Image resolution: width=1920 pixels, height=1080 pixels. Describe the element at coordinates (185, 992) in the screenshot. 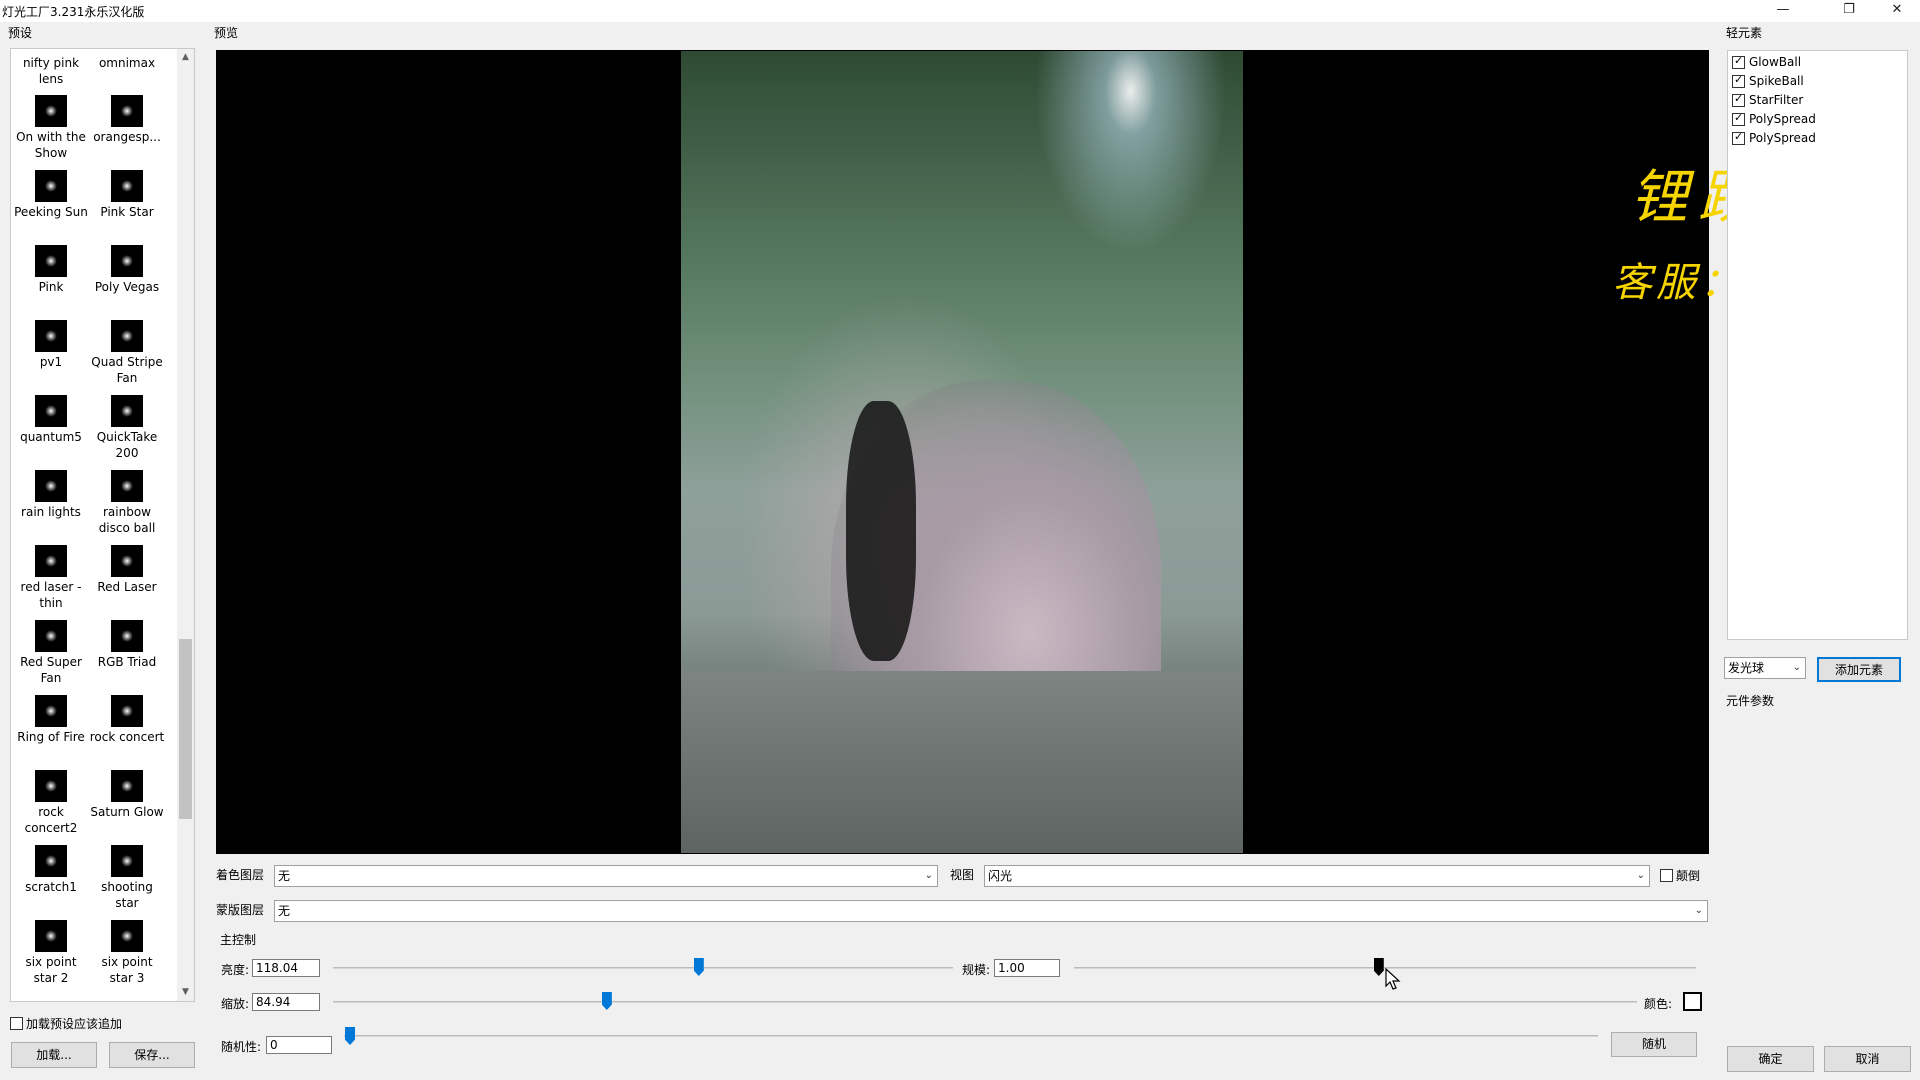

I see `scroll-down-icon: ▼` at that location.